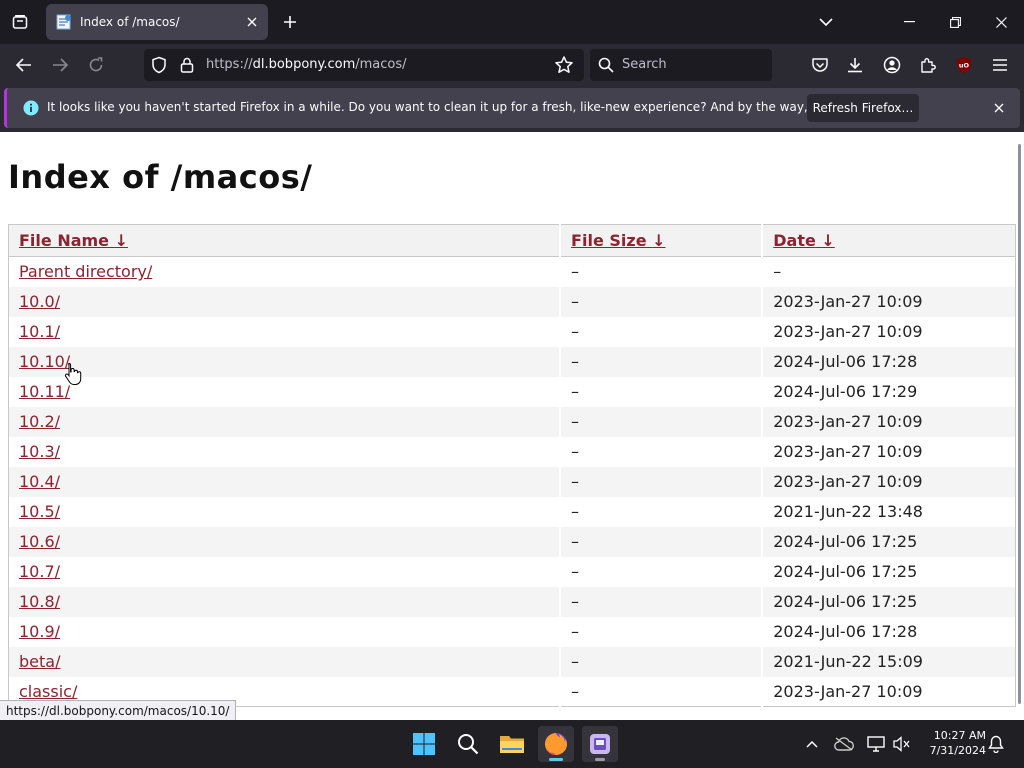  I want to click on url-text: https://dl.bobpony.com/macos/, so click(306, 64).